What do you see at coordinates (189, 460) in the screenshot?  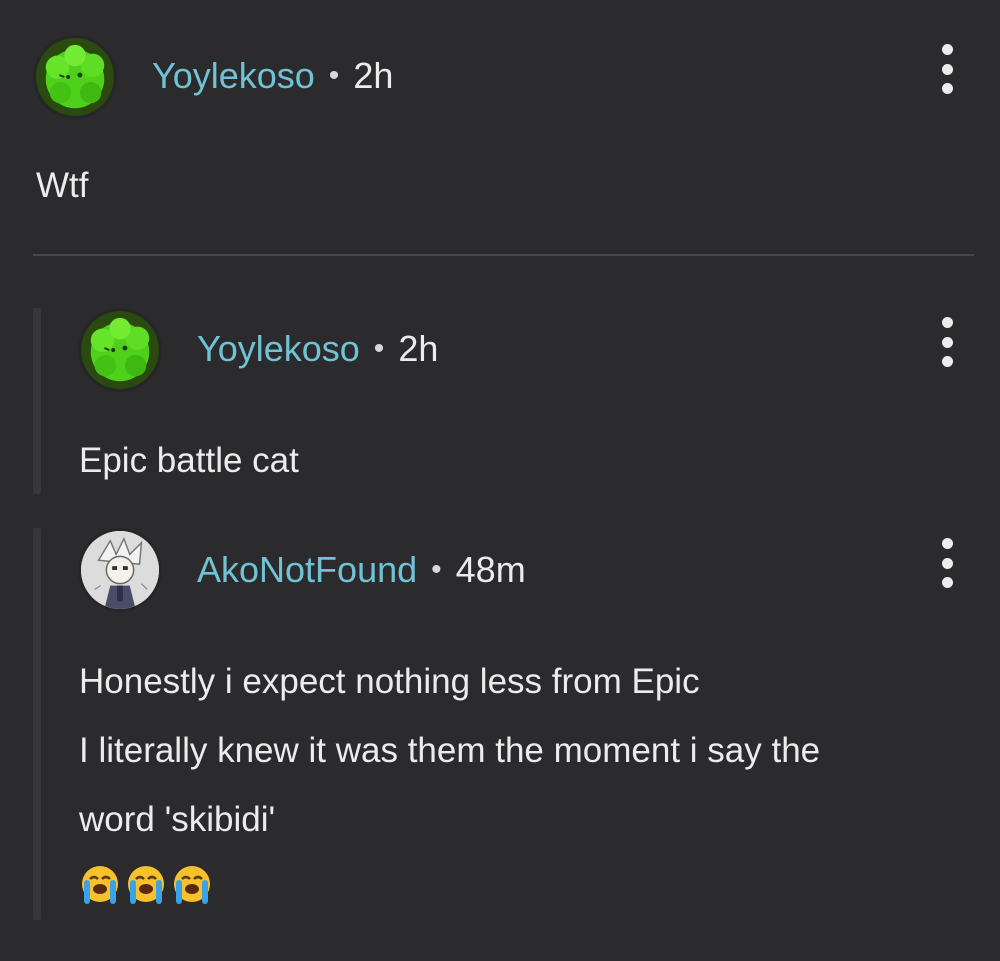 I see `comment-text: Epic battle cat` at bounding box center [189, 460].